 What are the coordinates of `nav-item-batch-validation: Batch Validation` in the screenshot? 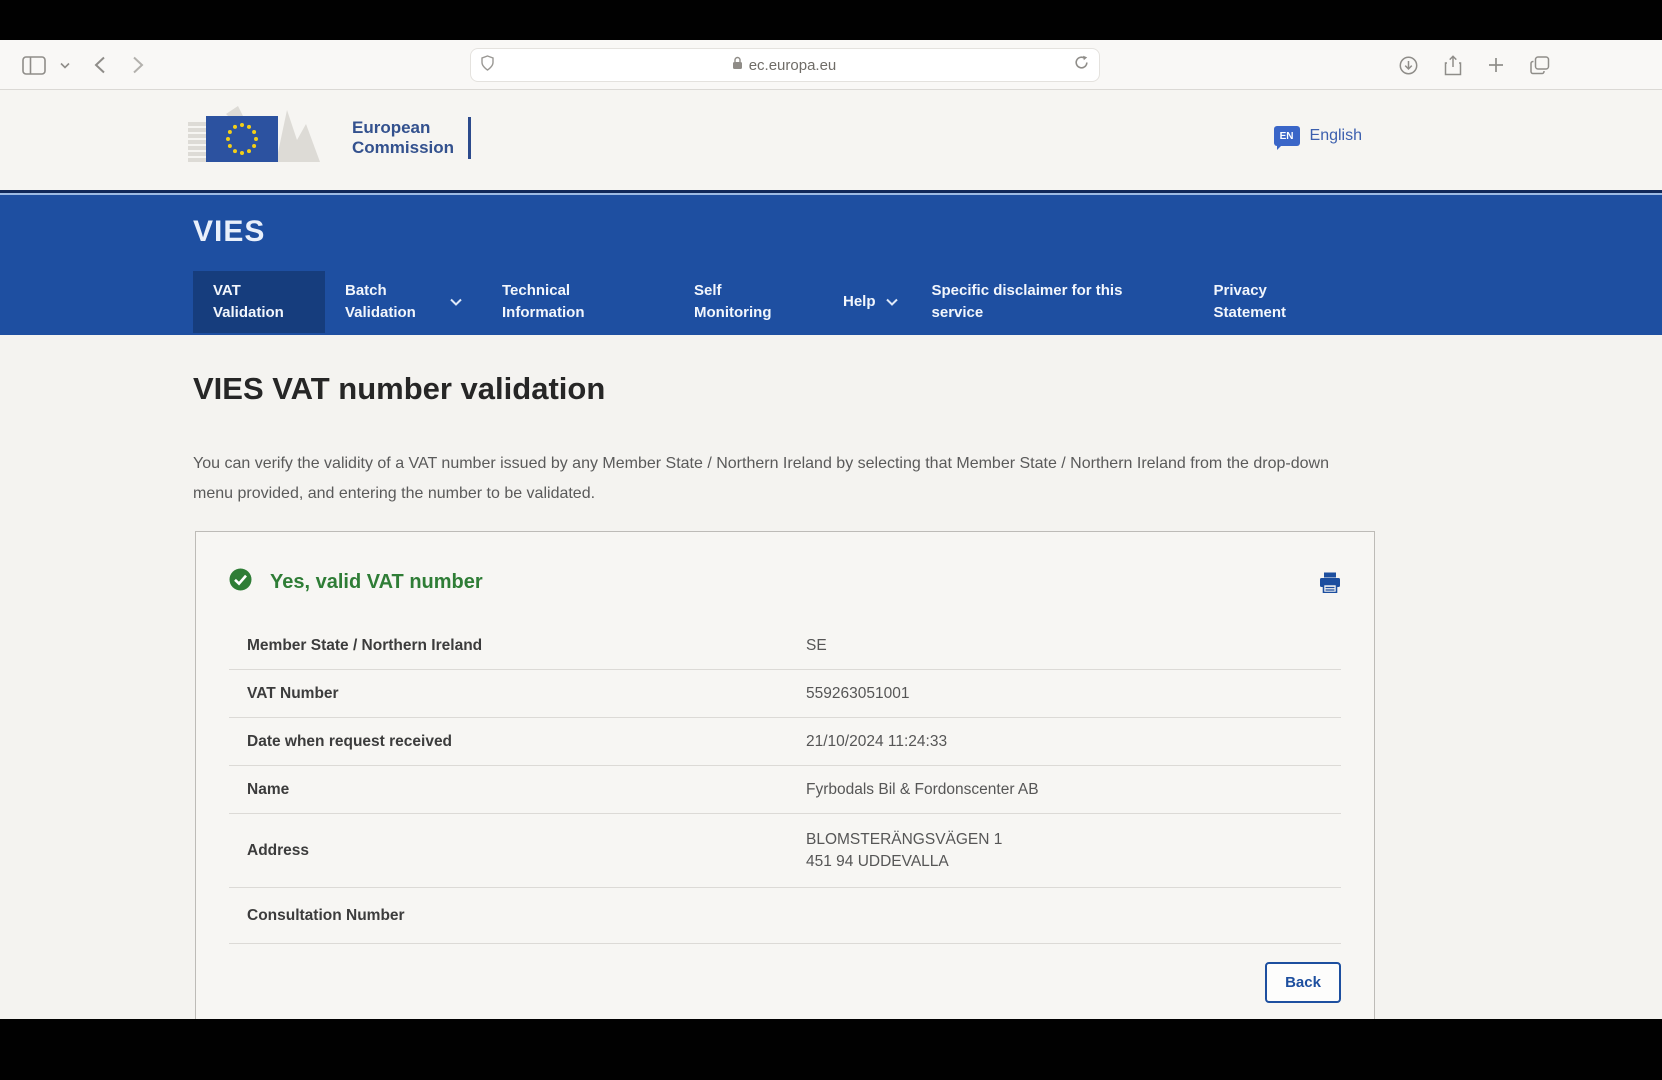 It's located at (403, 302).